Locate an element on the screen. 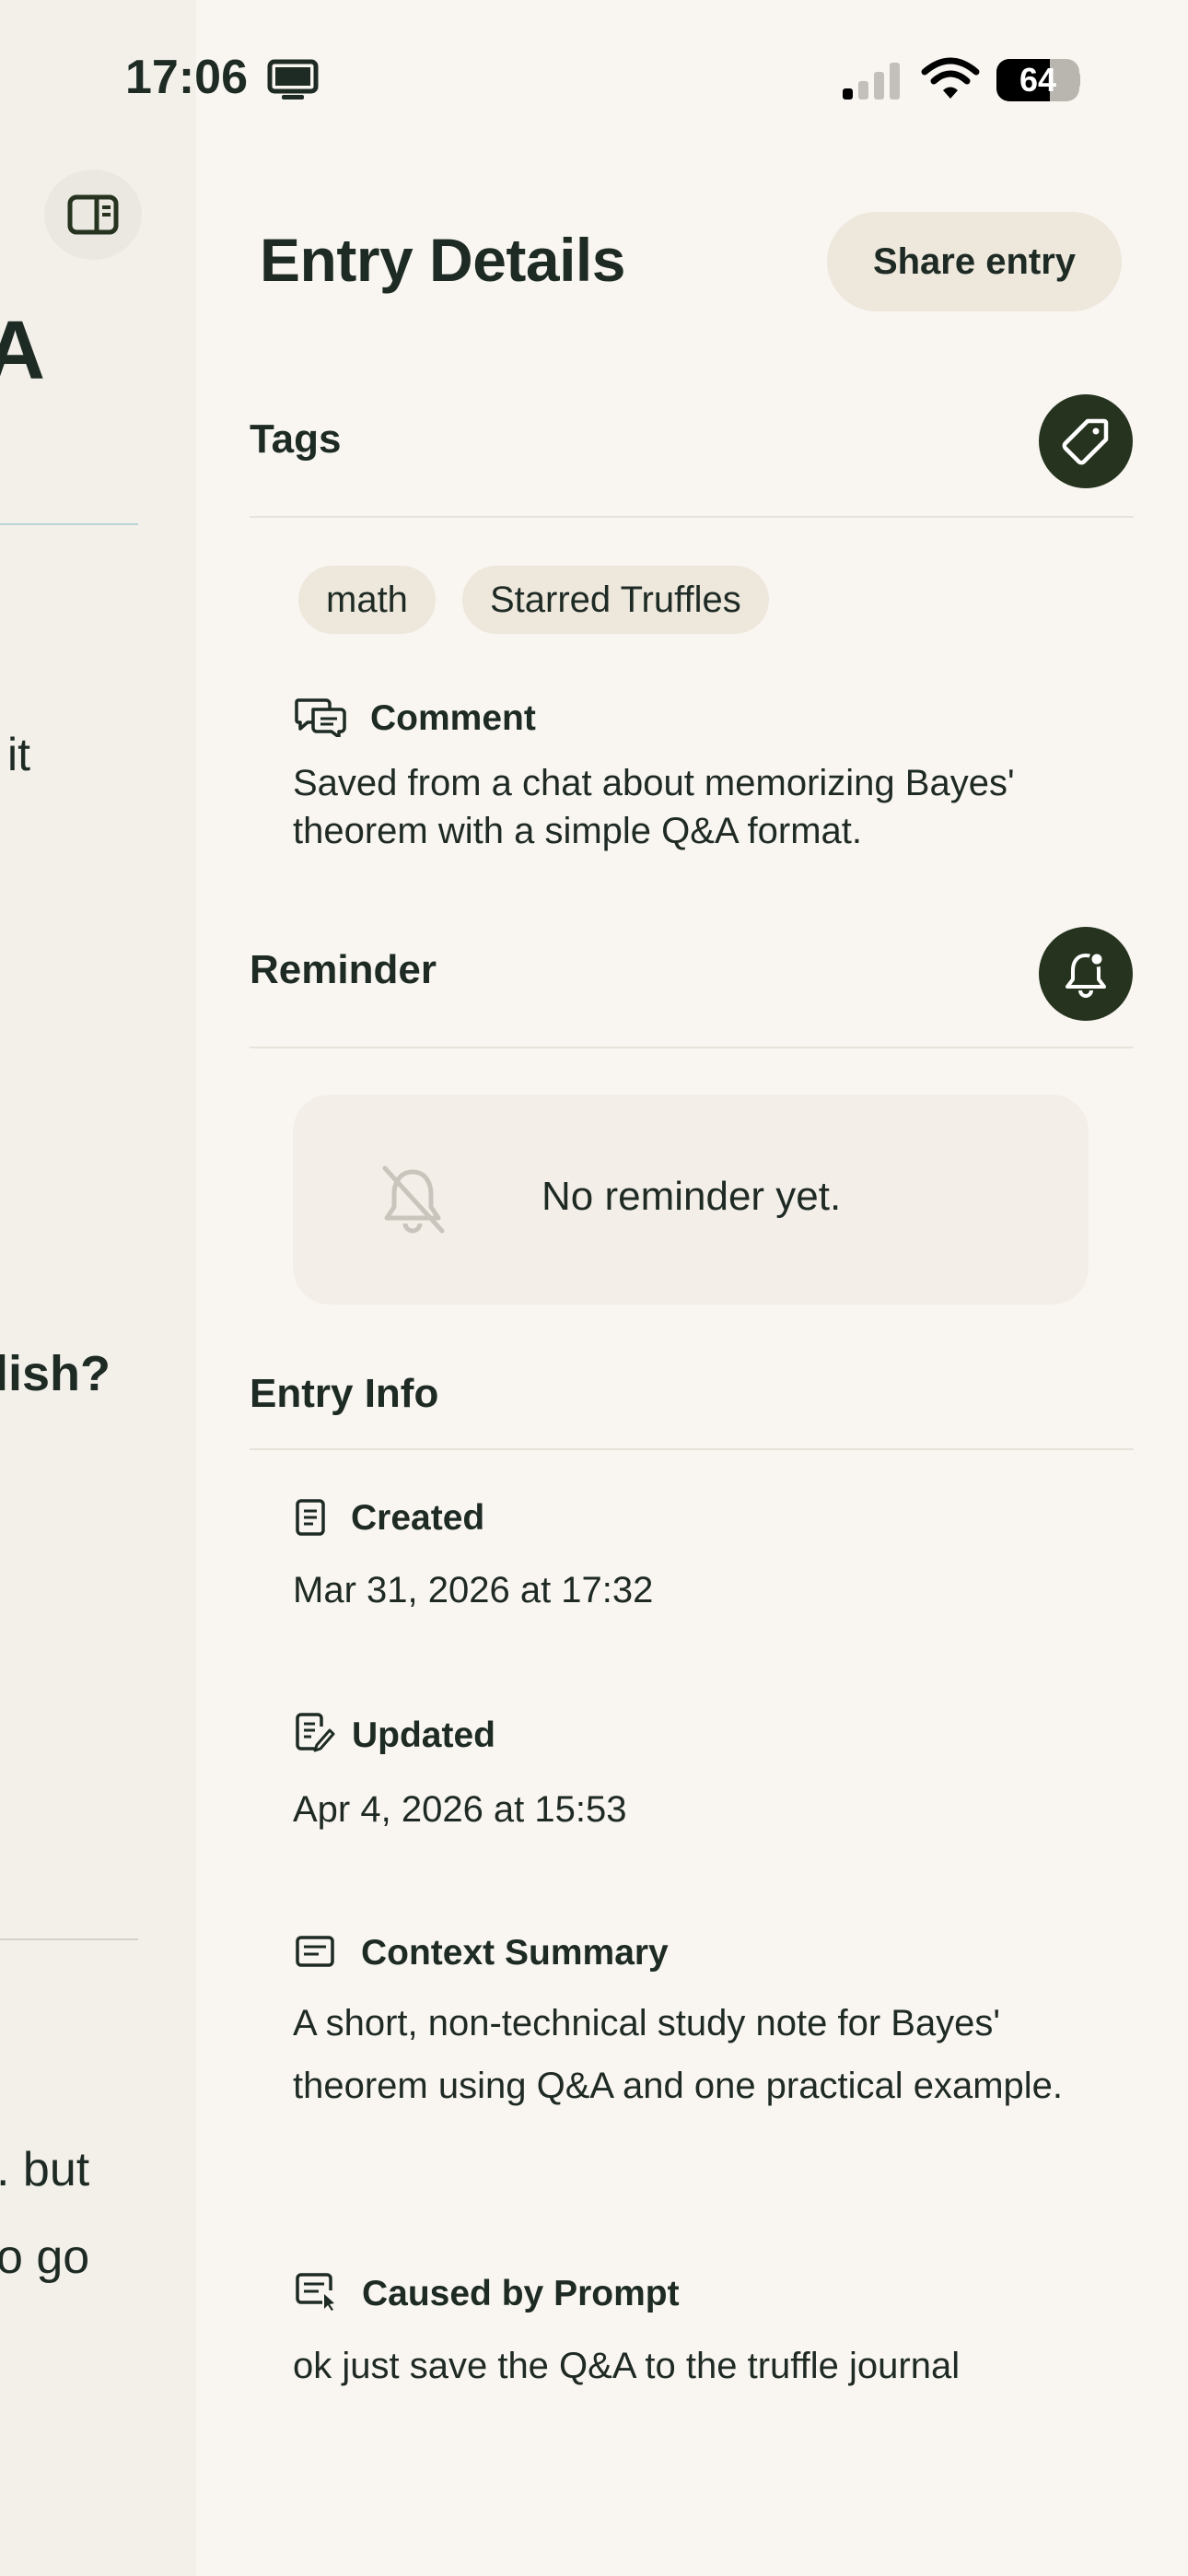 The image size is (1188, 2576). created-label: Created is located at coordinates (418, 1518).